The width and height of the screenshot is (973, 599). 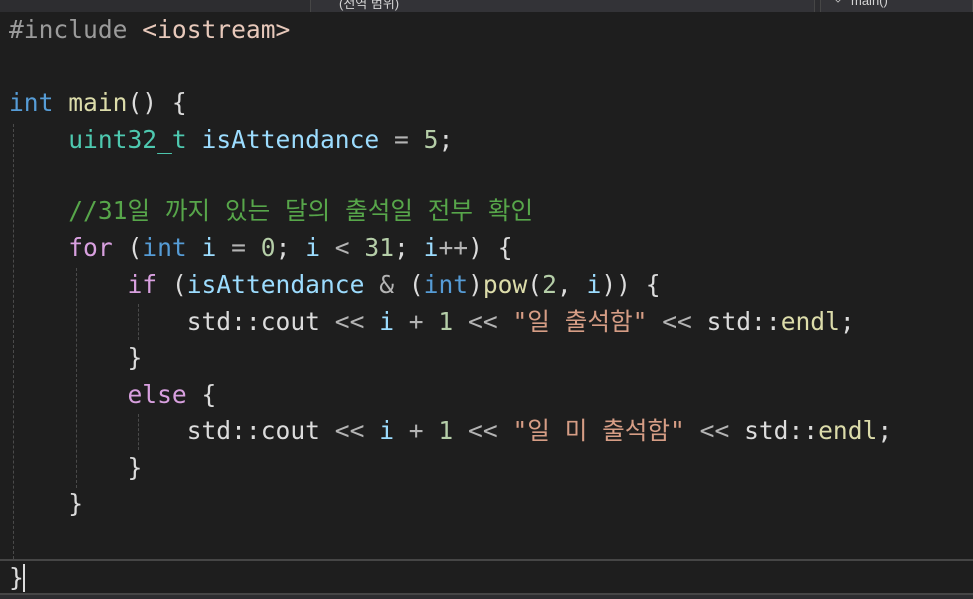 What do you see at coordinates (231, 140) in the screenshot?
I see `code-line-4: uint32_t isAttendance = 5;` at bounding box center [231, 140].